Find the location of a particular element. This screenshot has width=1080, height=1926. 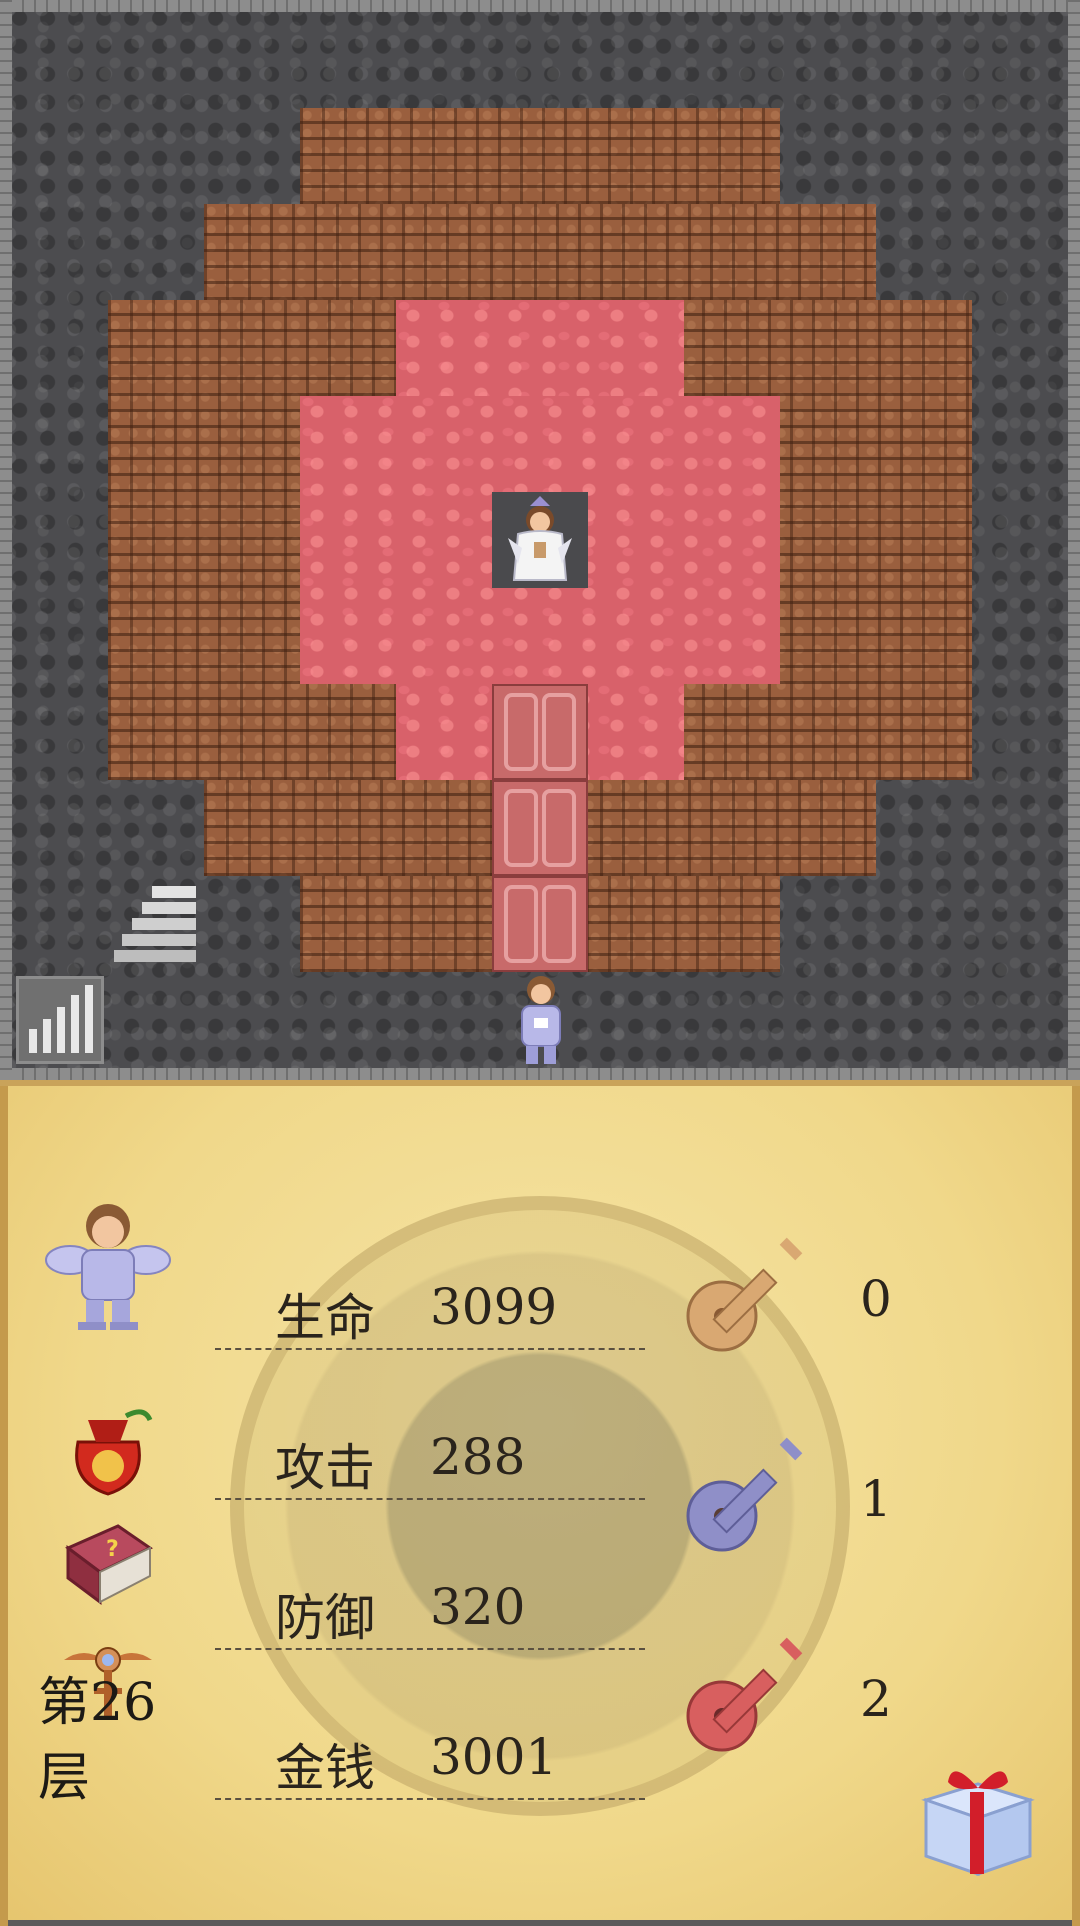

stat-row-defense: 防御 320 is located at coordinates (430, 1605).